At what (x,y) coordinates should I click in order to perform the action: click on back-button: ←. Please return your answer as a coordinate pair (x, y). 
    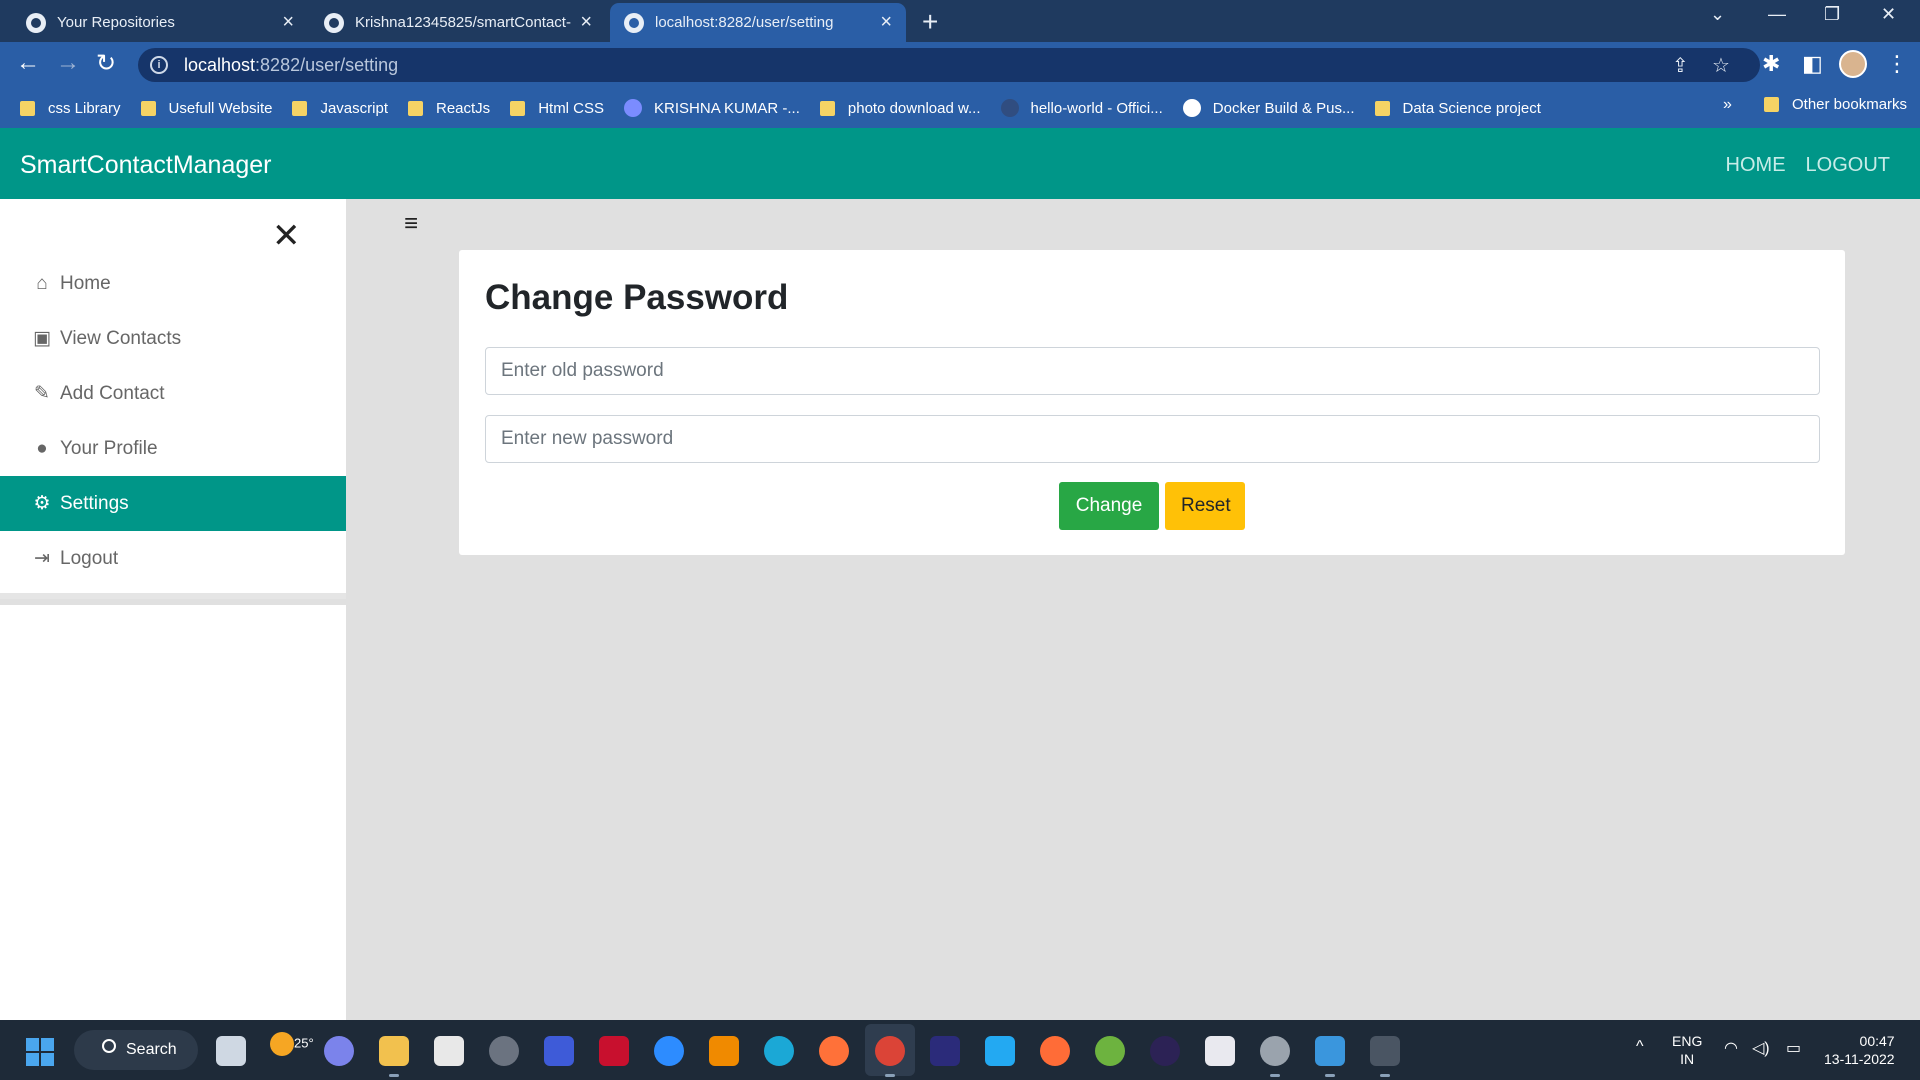
    Looking at the image, I should click on (28, 63).